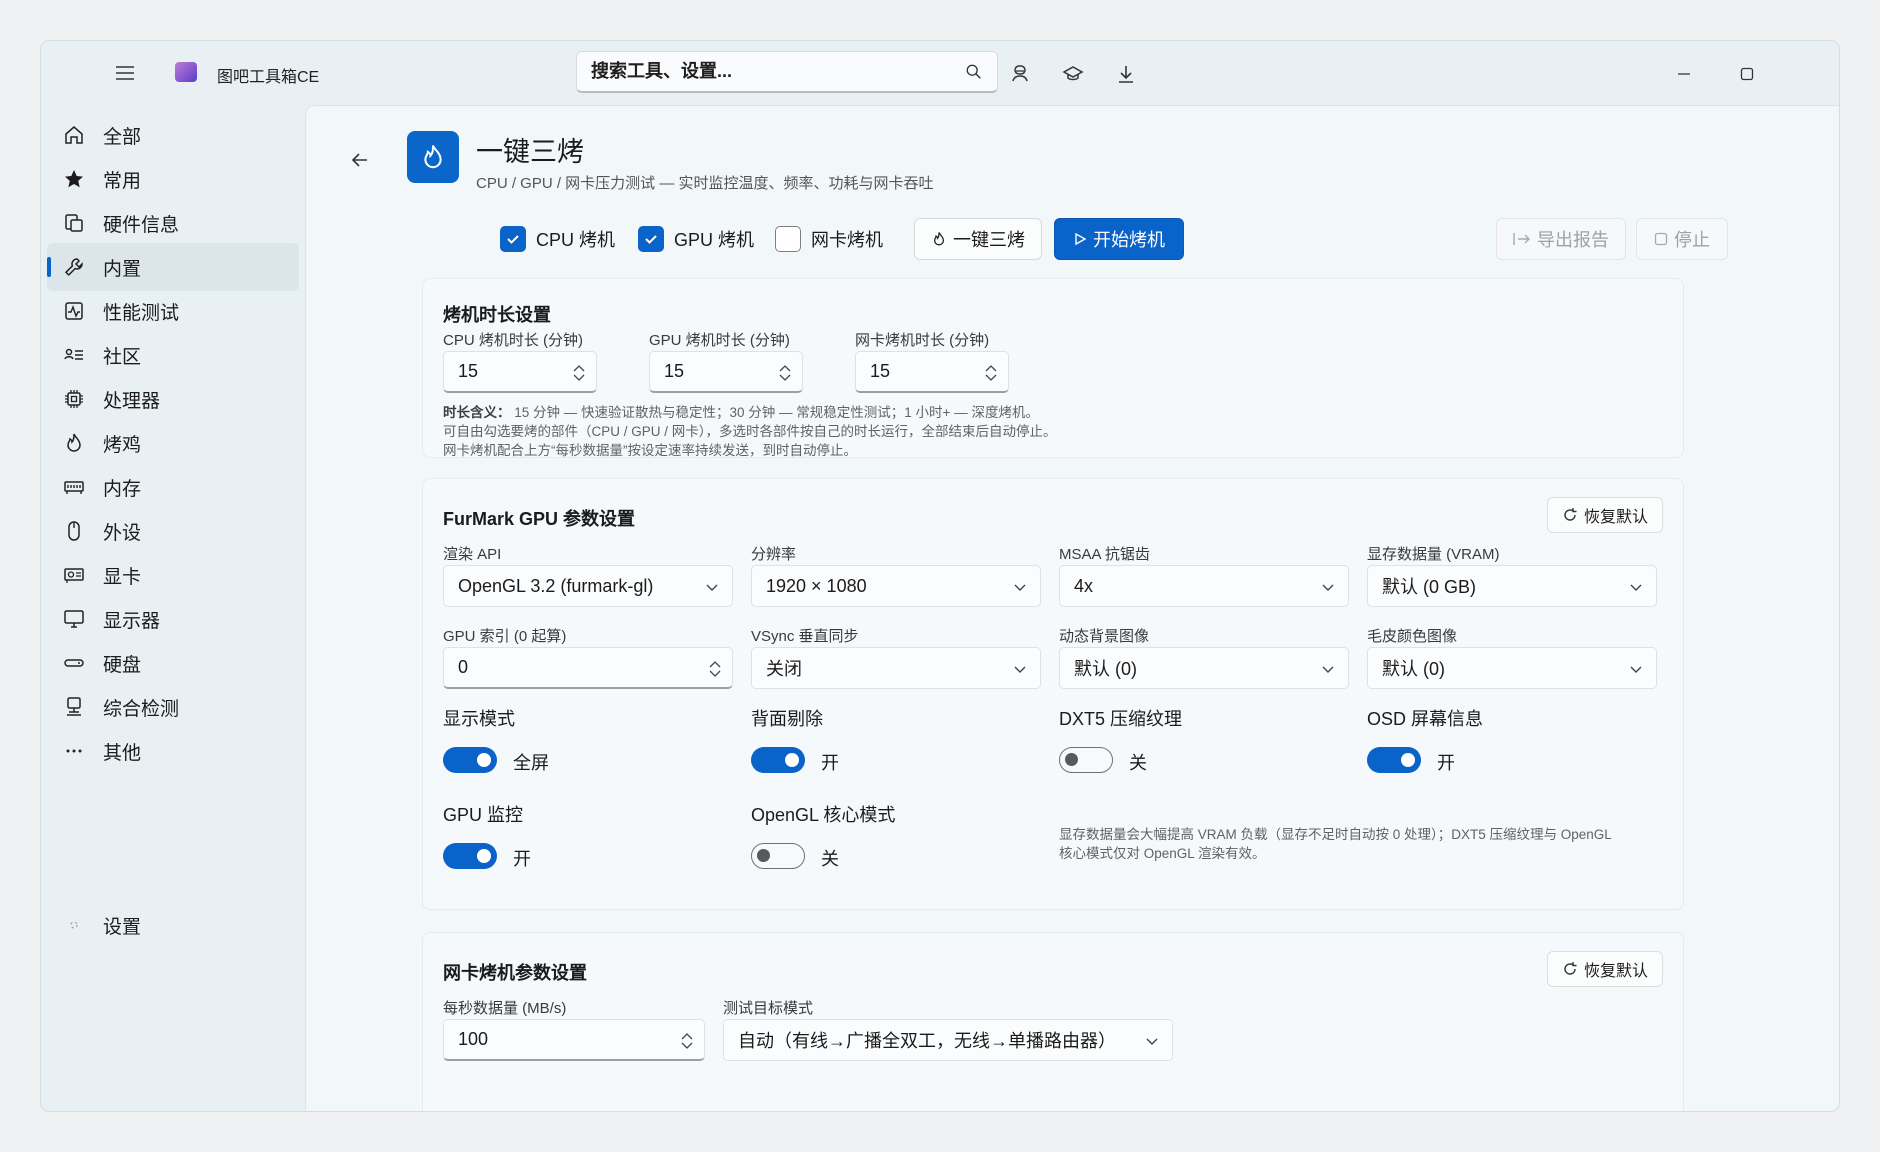 This screenshot has height=1152, width=1880. What do you see at coordinates (74, 399) in the screenshot?
I see `cpu-icon` at bounding box center [74, 399].